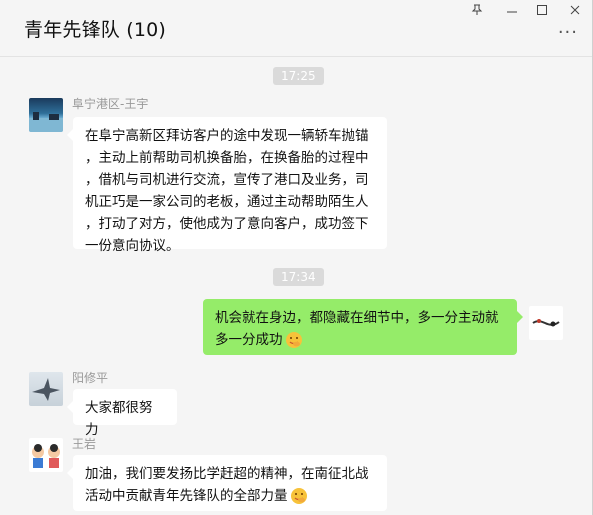  I want to click on harbor-avatar-image, so click(46, 122).